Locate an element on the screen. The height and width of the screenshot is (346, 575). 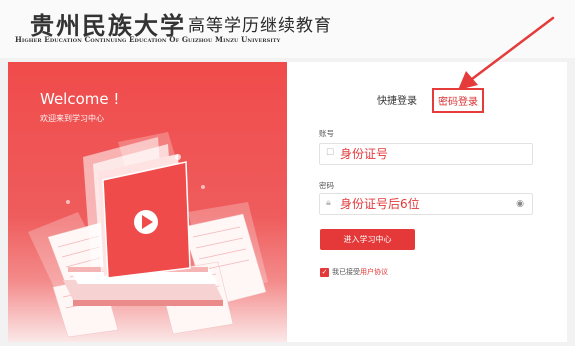
agreement-row: ✓ 我已接受用户协议 is located at coordinates (354, 272).